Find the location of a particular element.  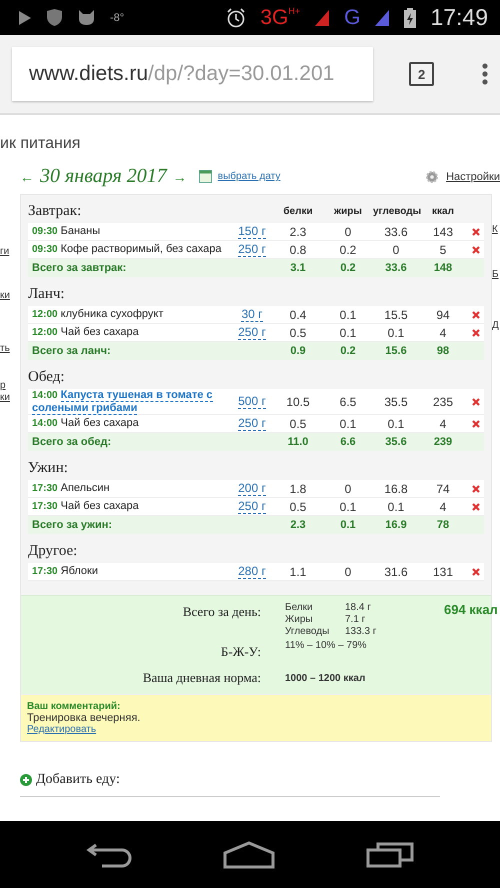

column-header: ккал is located at coordinates (443, 211).